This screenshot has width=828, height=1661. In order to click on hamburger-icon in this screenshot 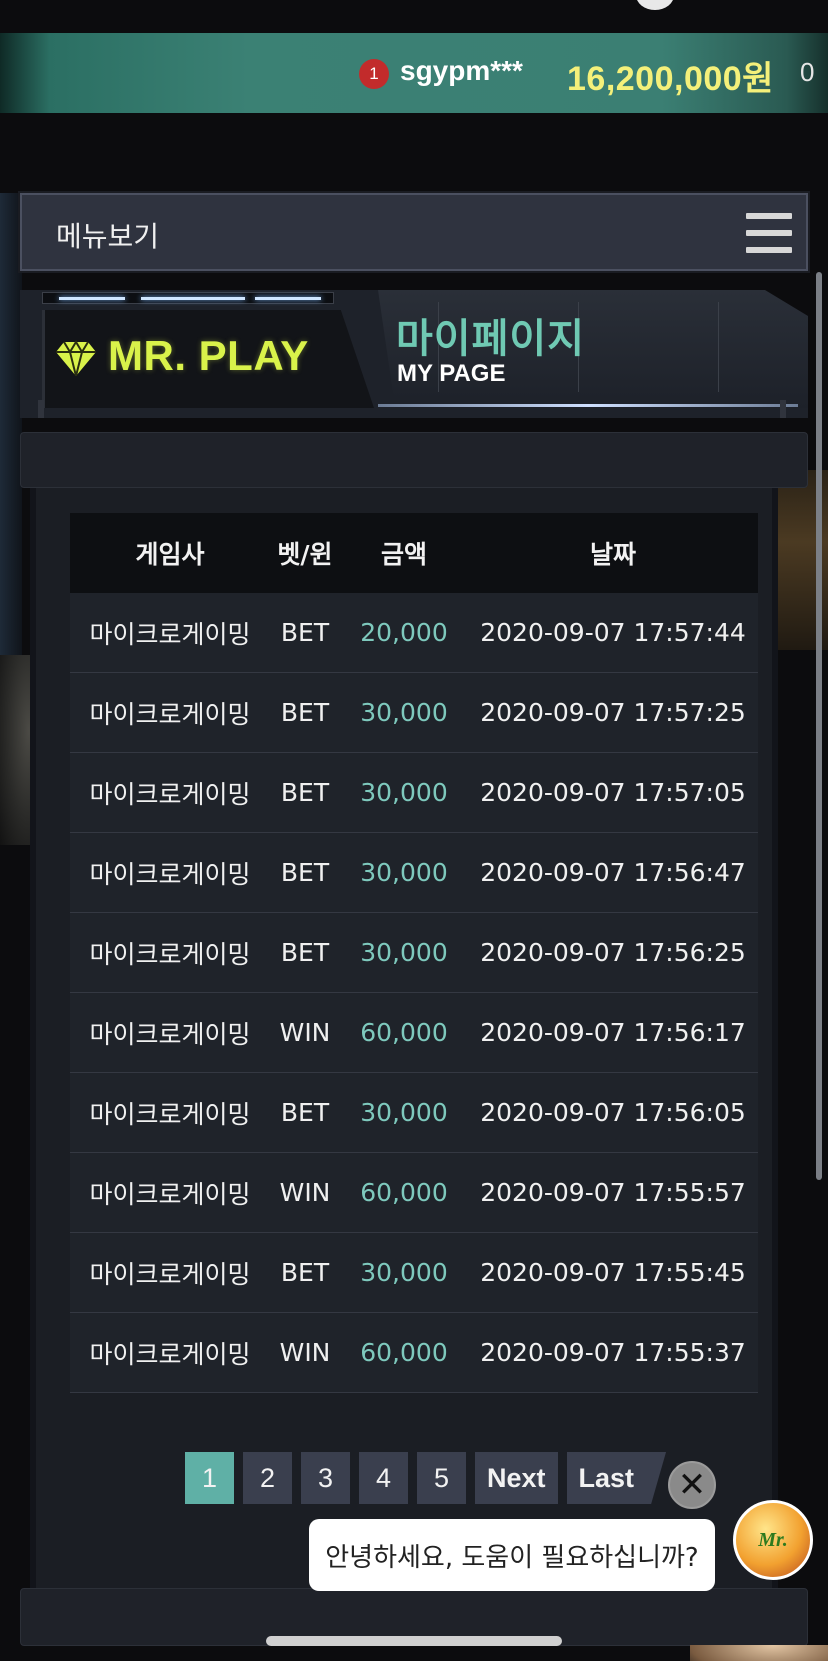, I will do `click(769, 233)`.